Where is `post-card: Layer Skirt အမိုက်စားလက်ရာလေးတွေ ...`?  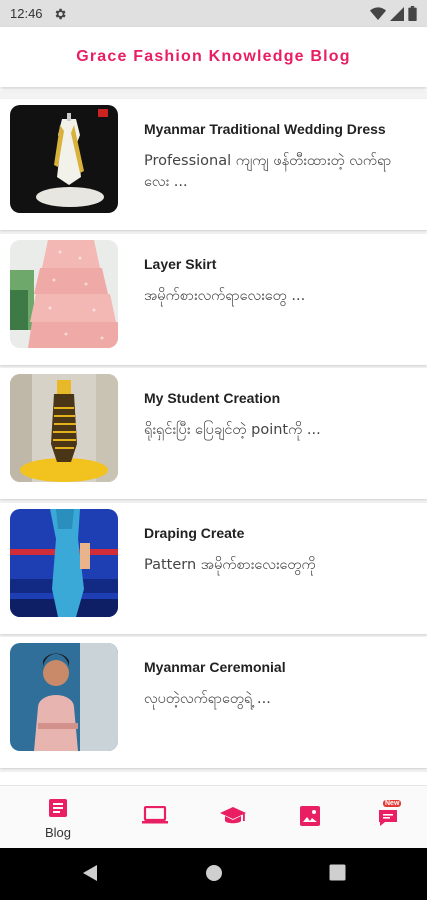
post-card: Layer Skirt အမိုက်စားလက်ရာလေးတွေ ... is located at coordinates (213, 299).